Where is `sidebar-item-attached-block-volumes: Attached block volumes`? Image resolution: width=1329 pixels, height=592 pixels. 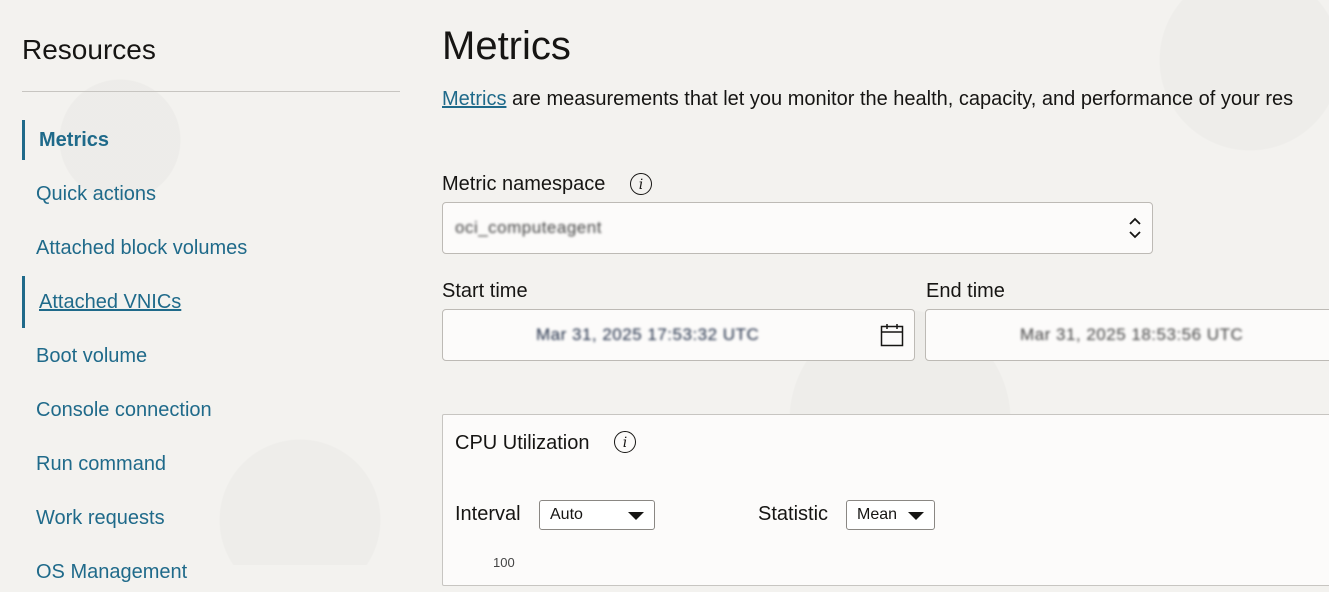
sidebar-item-attached-block-volumes: Attached block volumes is located at coordinates (207, 248).